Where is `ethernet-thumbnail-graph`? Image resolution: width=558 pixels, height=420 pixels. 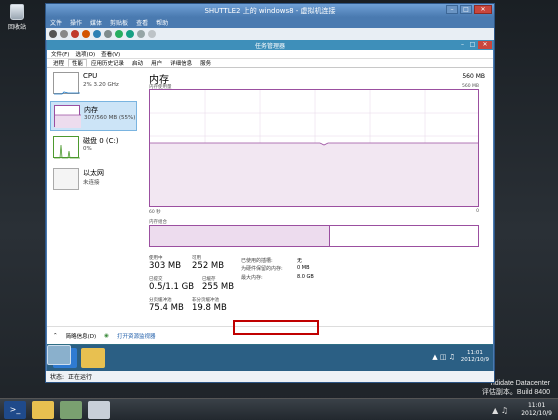 ethernet-thumbnail-graph is located at coordinates (66, 179).